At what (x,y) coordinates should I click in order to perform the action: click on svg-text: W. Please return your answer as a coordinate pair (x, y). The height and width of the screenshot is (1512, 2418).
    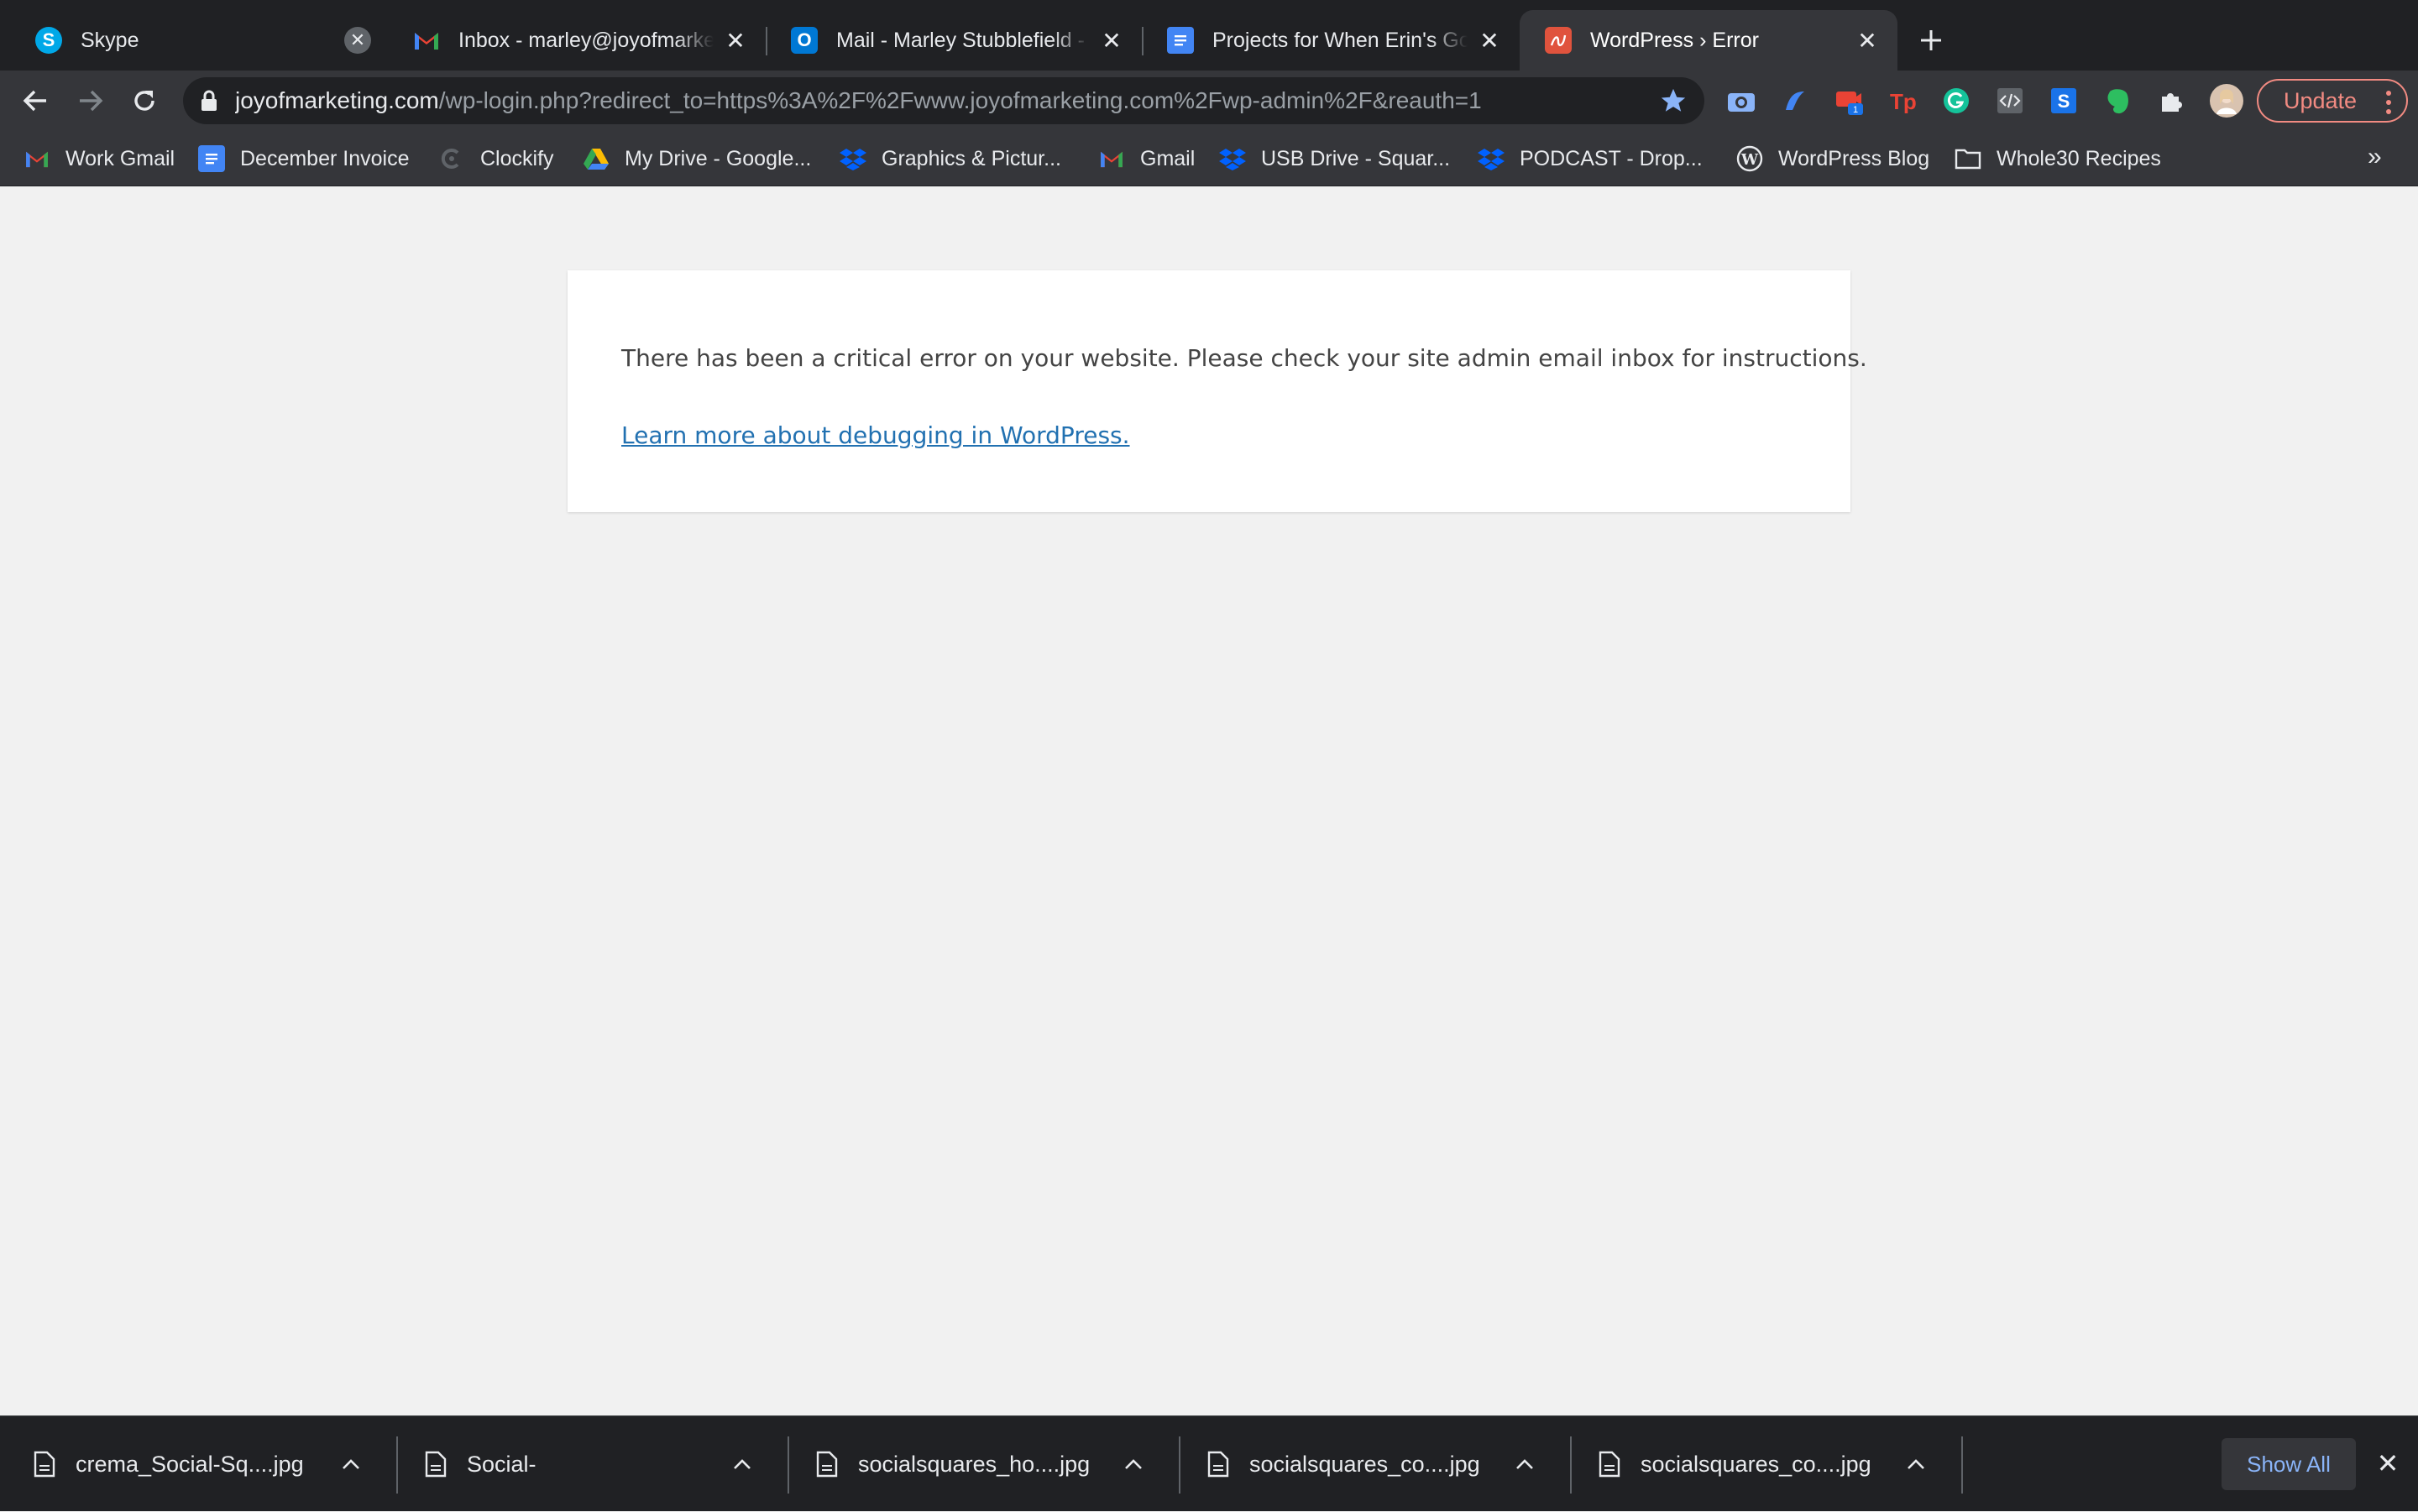
    Looking at the image, I should click on (1749, 160).